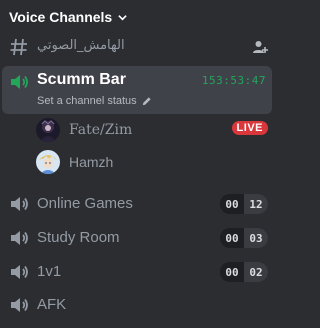 The width and height of the screenshot is (320, 328). What do you see at coordinates (87, 101) in the screenshot?
I see `channel-status-placeholder: Set a channel status` at bounding box center [87, 101].